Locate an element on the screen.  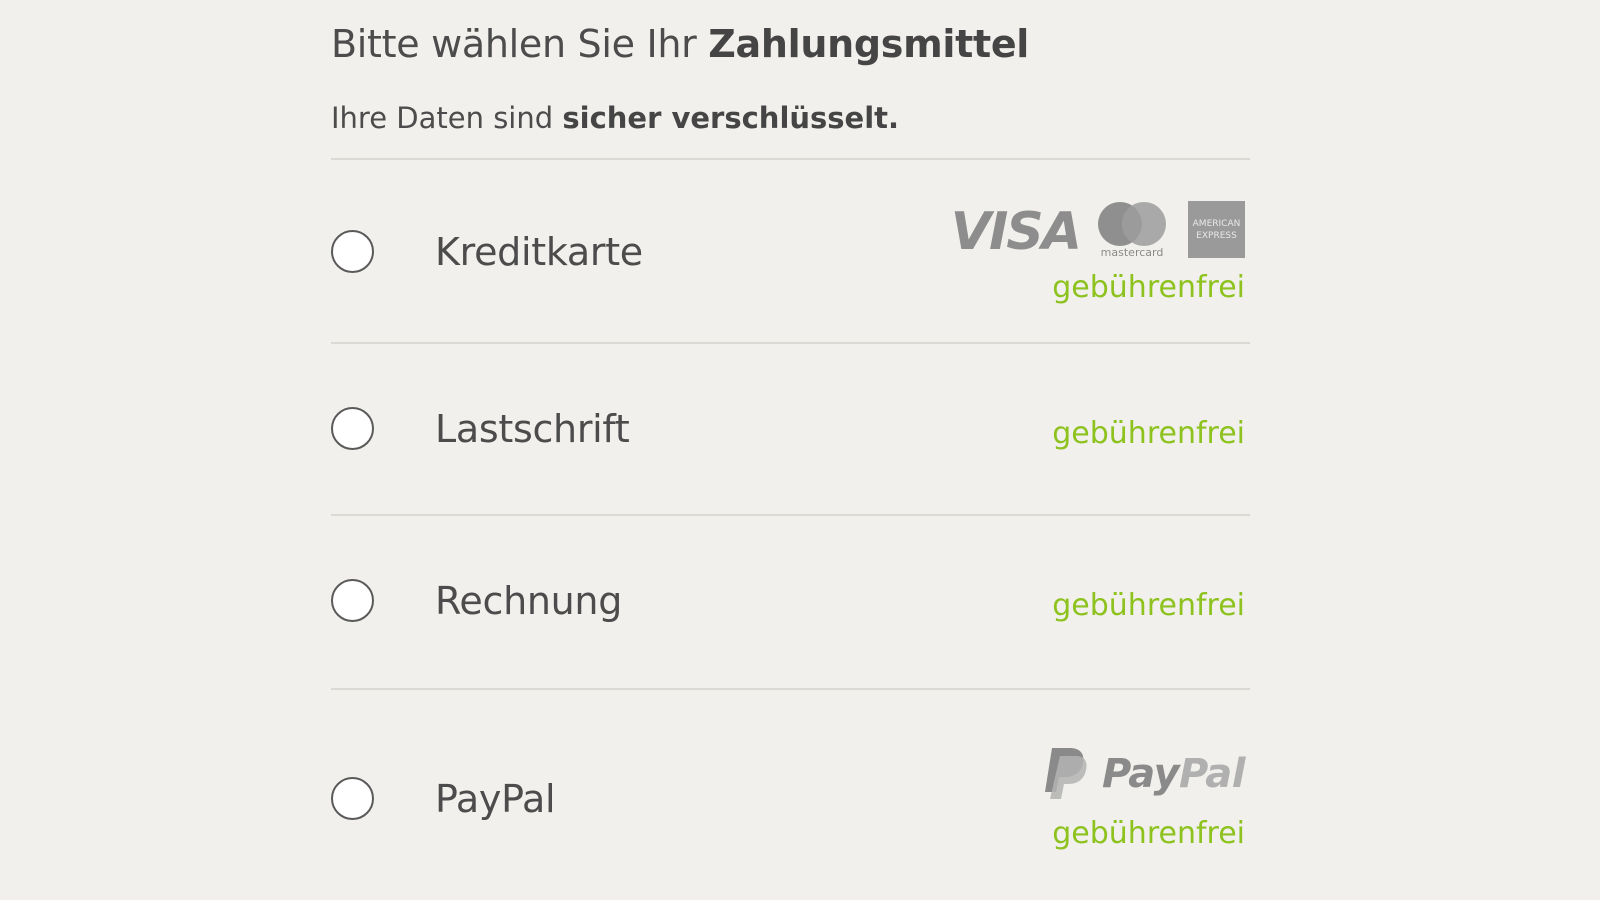
page-title: Bitte wählen Sie Ihr Zahlungsmittel is located at coordinates (680, 44).